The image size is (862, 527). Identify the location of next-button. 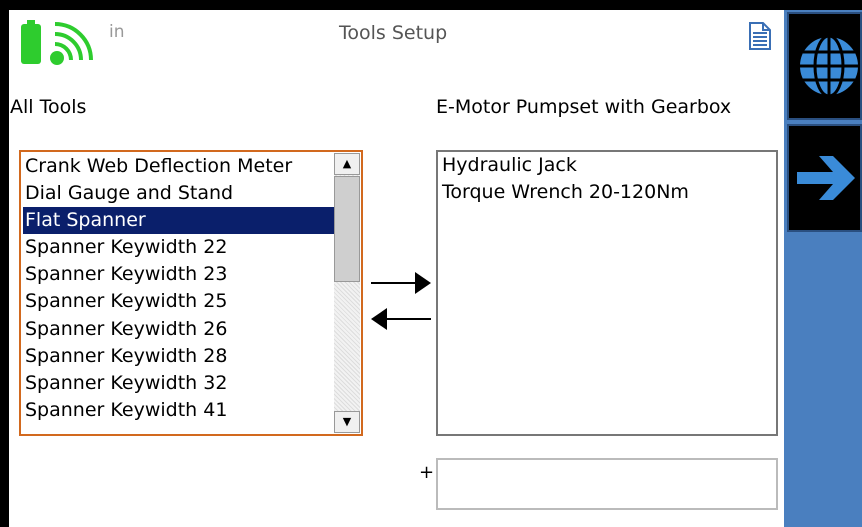
(824, 178).